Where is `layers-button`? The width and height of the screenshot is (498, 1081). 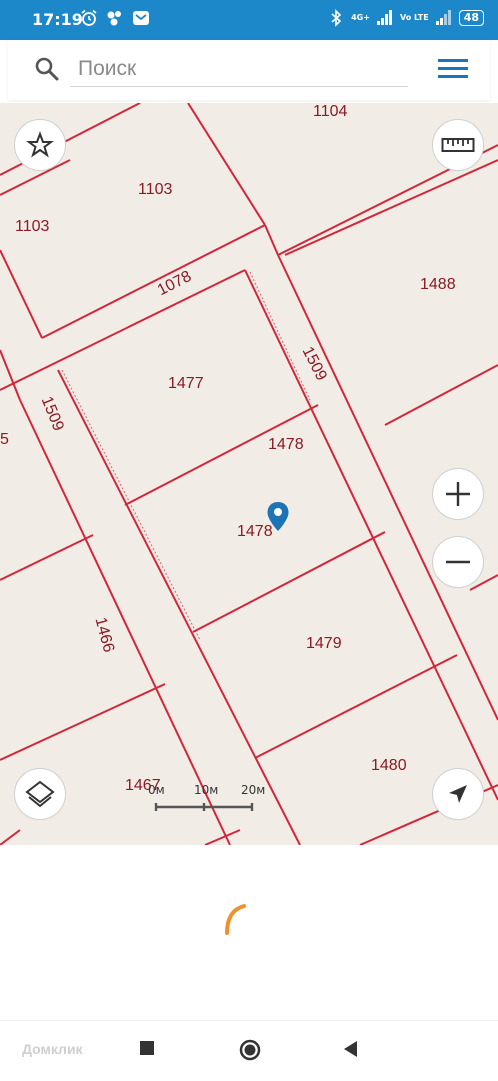 layers-button is located at coordinates (40, 794).